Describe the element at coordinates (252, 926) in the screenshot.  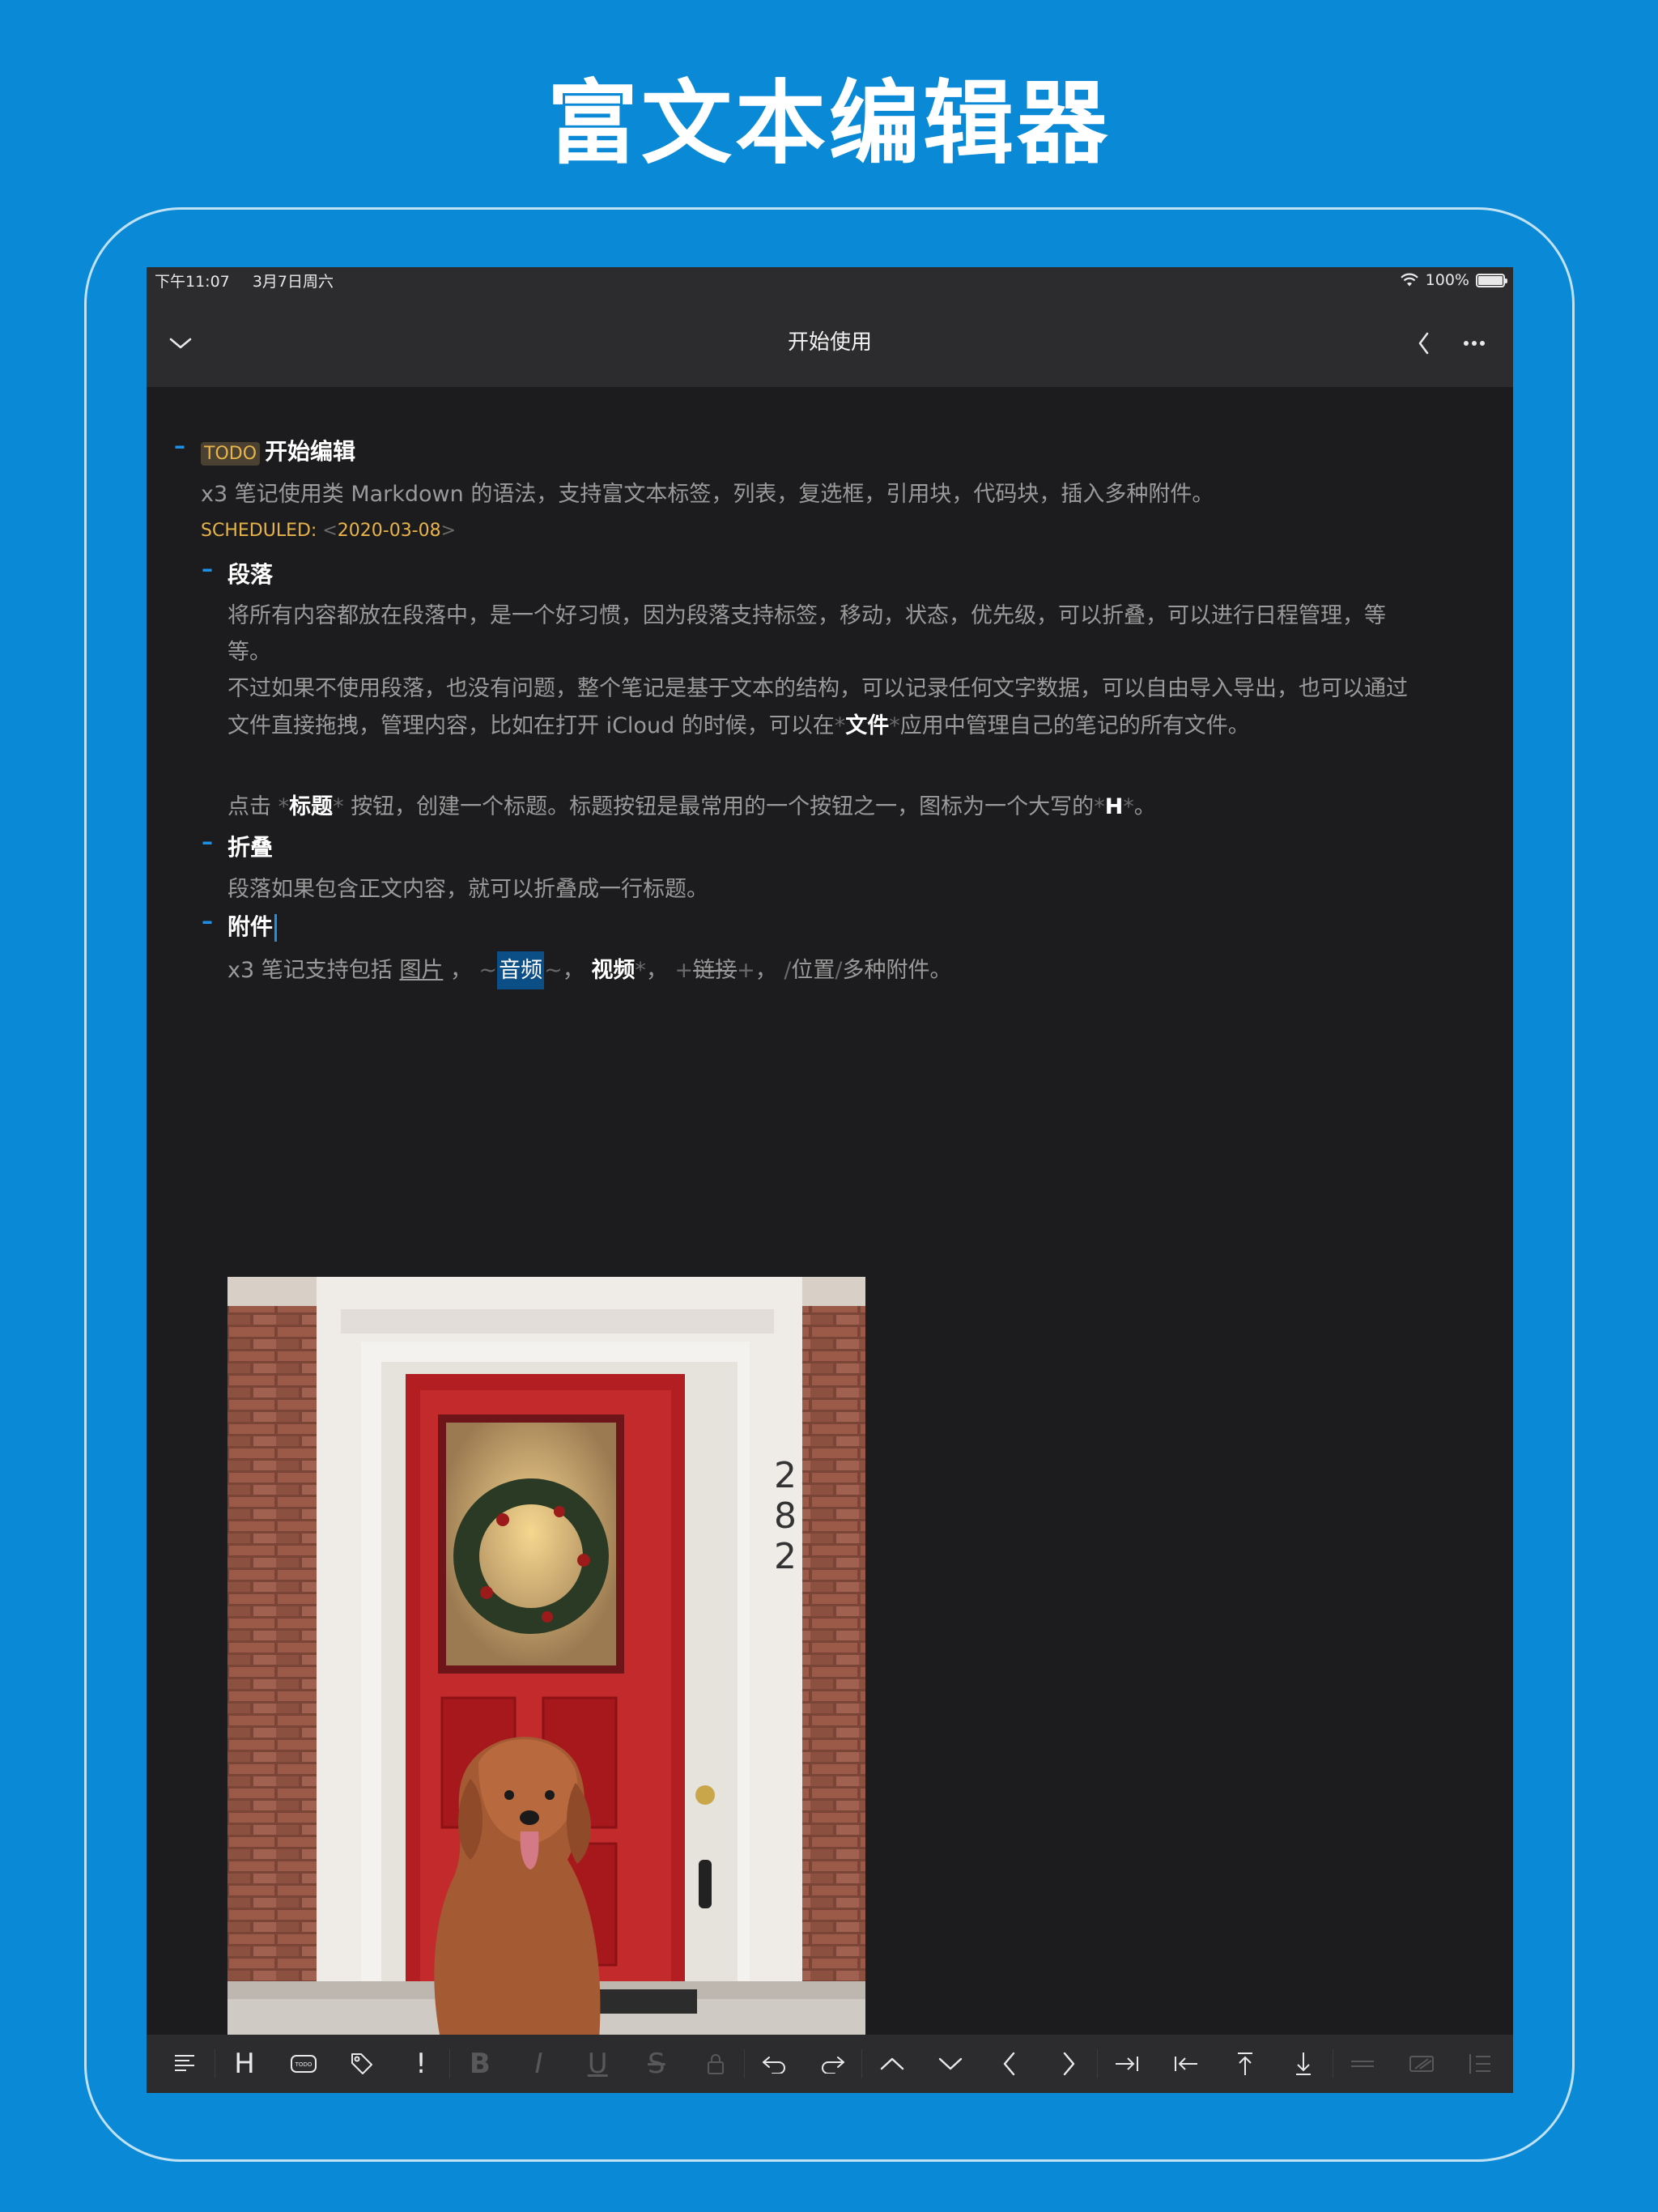
I see `heading-attachments: 附件` at that location.